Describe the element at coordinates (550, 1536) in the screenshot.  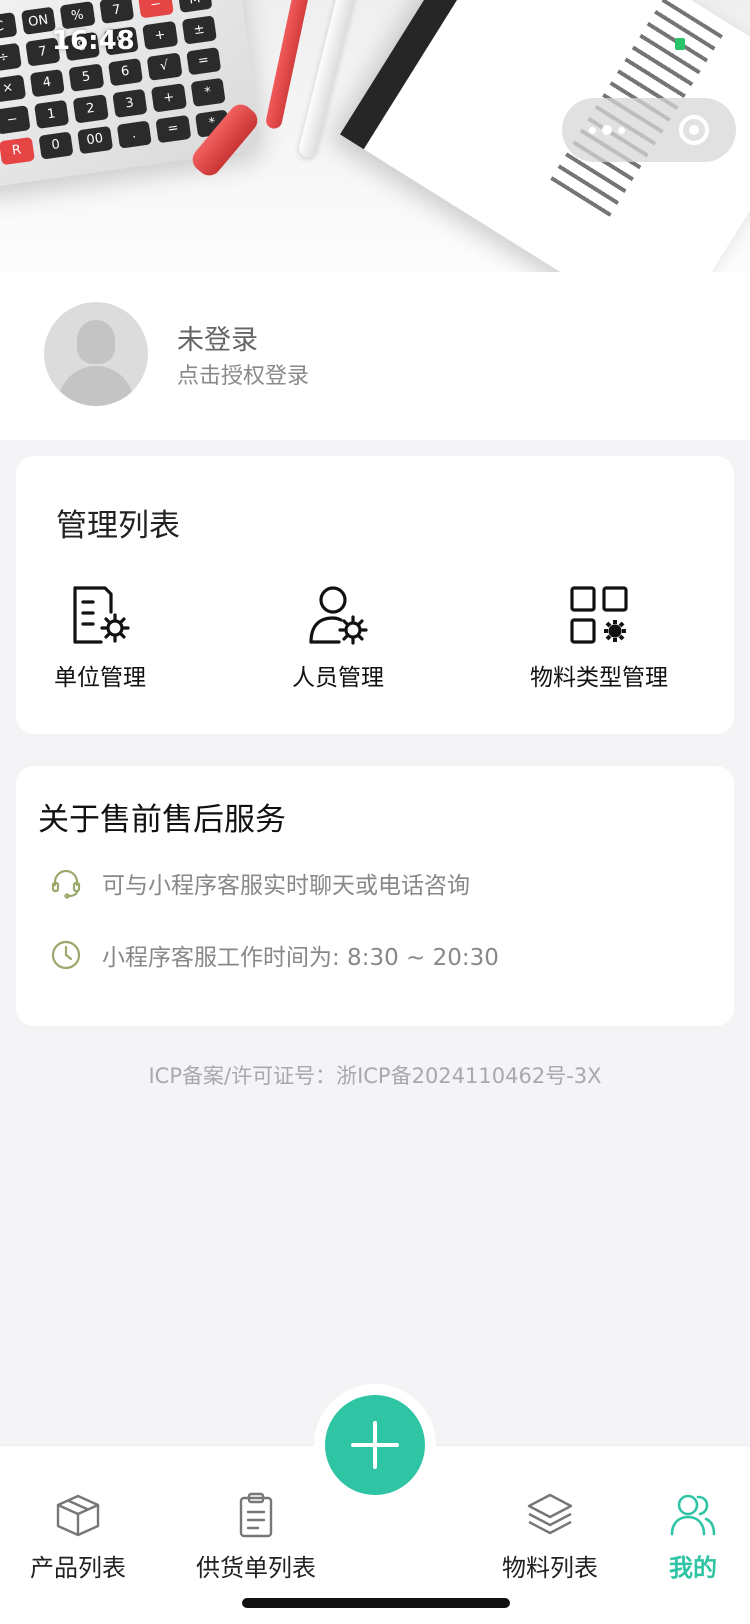
I see `tab-material-list: 物料列表` at that location.